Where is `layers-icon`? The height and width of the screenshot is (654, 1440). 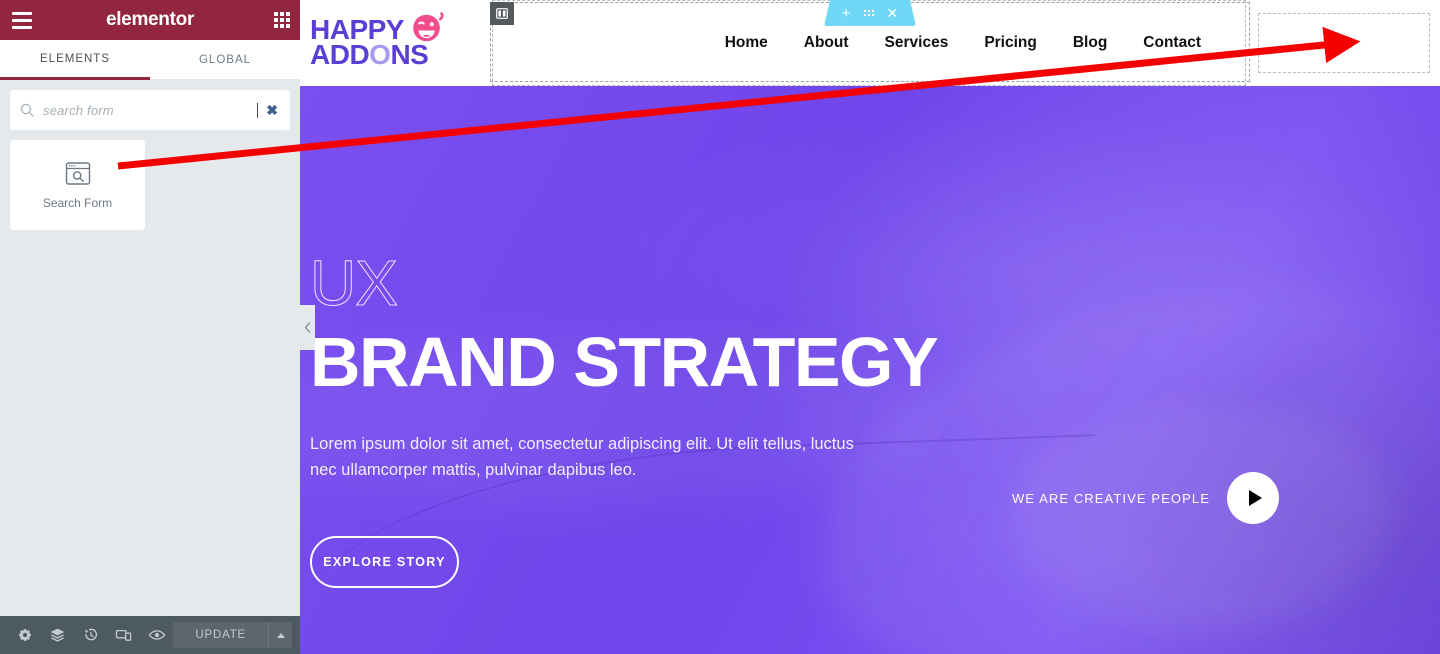 layers-icon is located at coordinates (57, 635).